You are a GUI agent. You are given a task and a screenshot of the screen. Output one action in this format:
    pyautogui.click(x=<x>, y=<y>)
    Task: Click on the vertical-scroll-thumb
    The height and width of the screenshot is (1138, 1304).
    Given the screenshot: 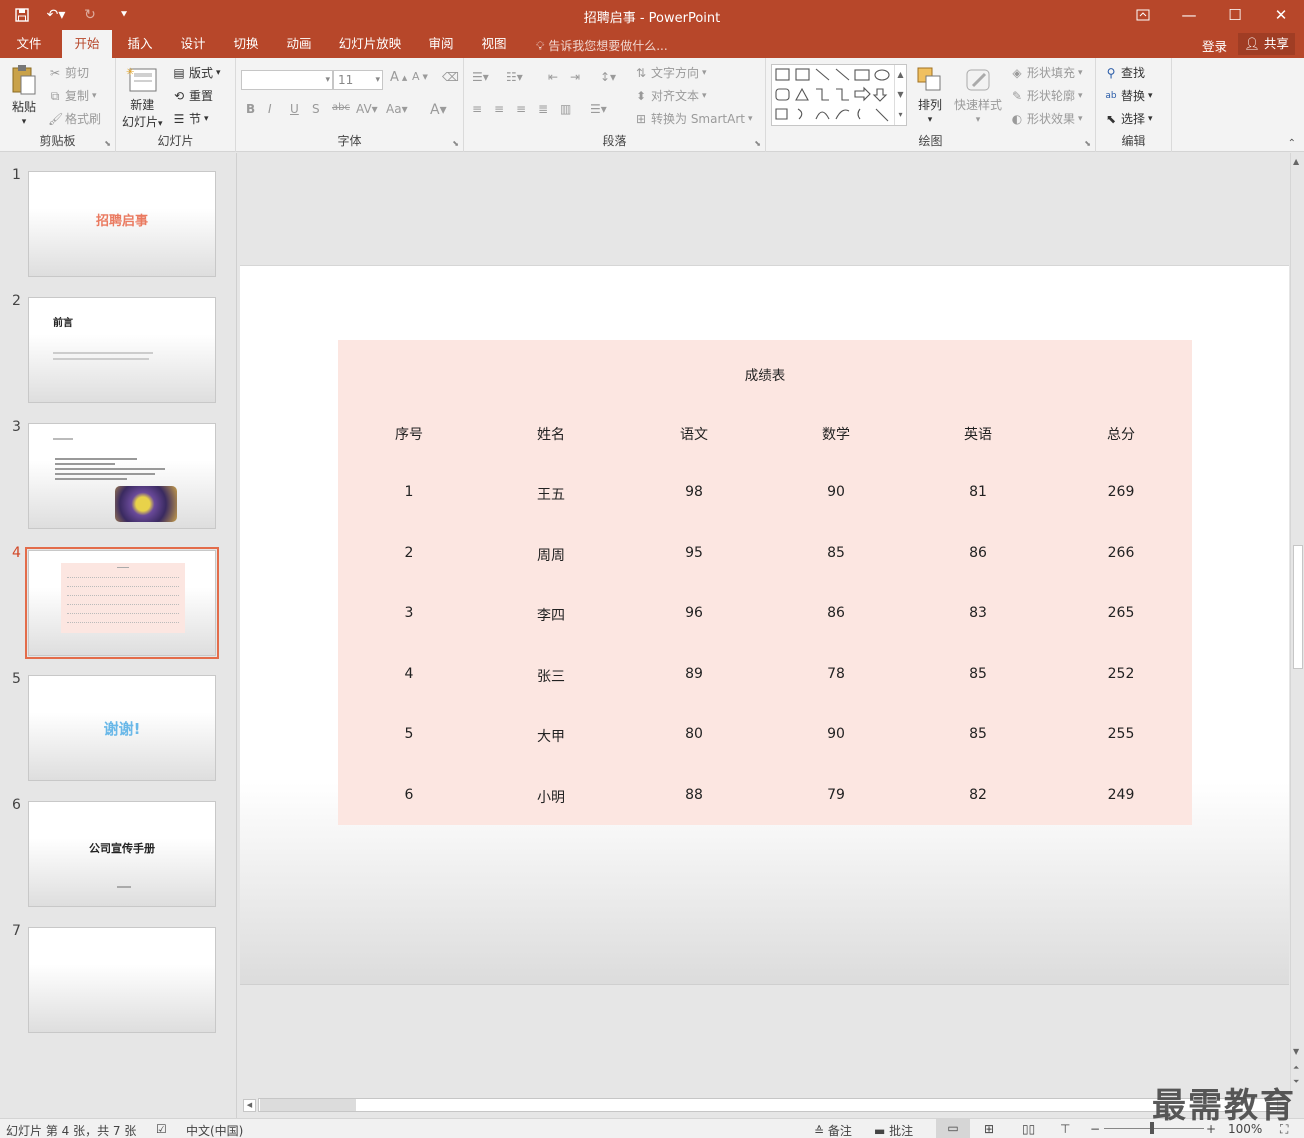 What is the action you would take?
    pyautogui.click(x=1298, y=607)
    